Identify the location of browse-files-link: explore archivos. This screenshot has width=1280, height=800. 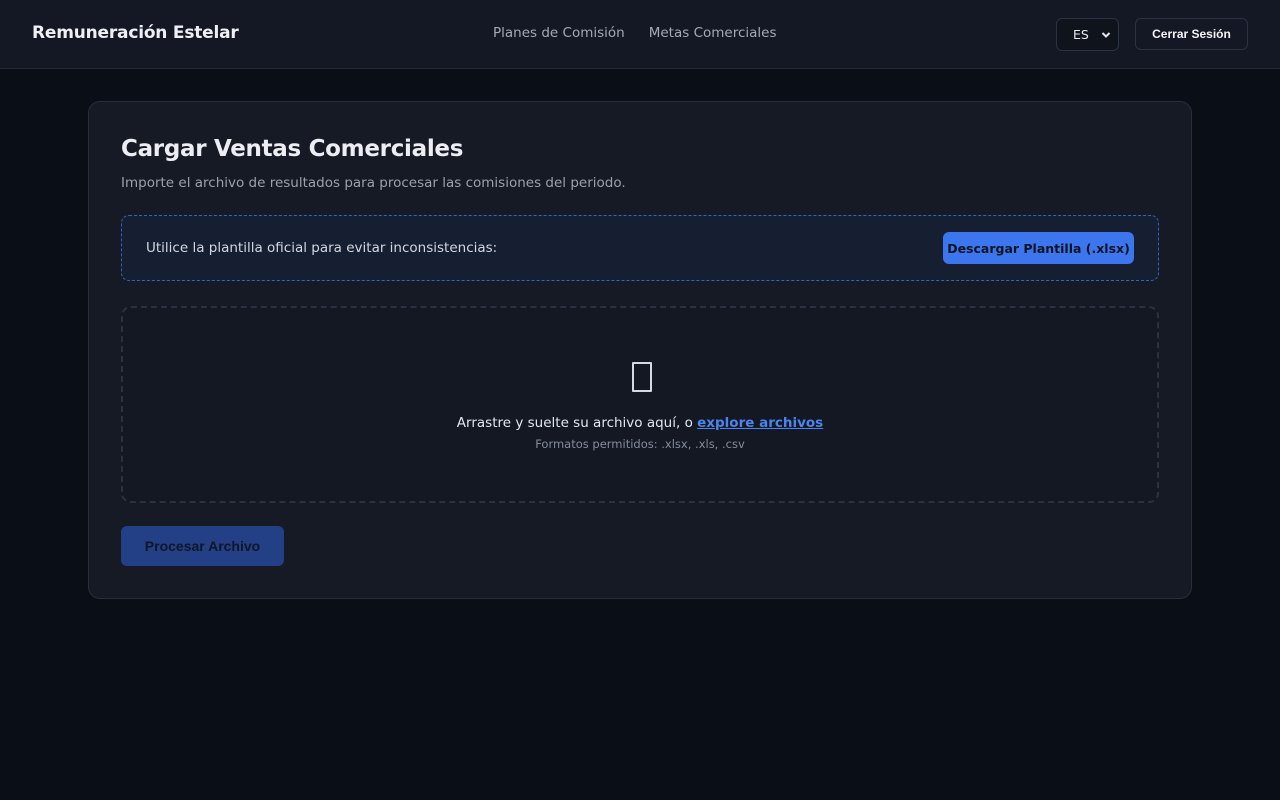
(760, 423).